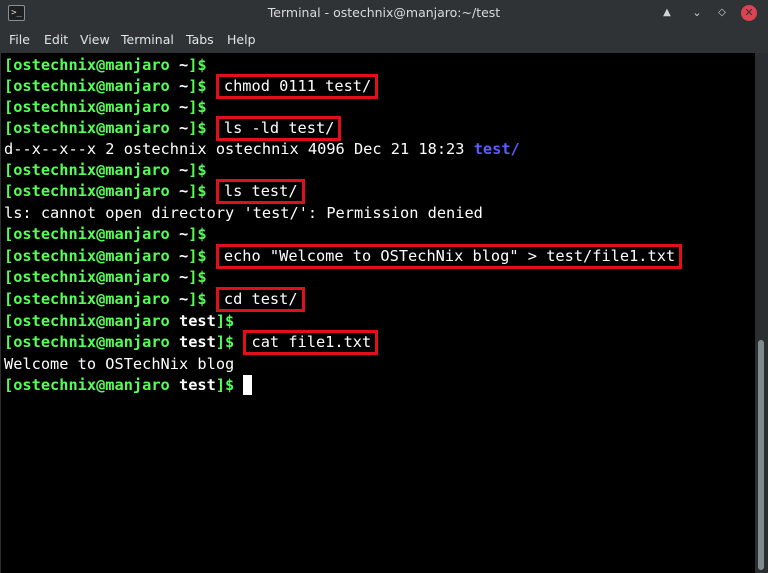  I want to click on highlighted-command: chmod 0111 test/, so click(297, 86).